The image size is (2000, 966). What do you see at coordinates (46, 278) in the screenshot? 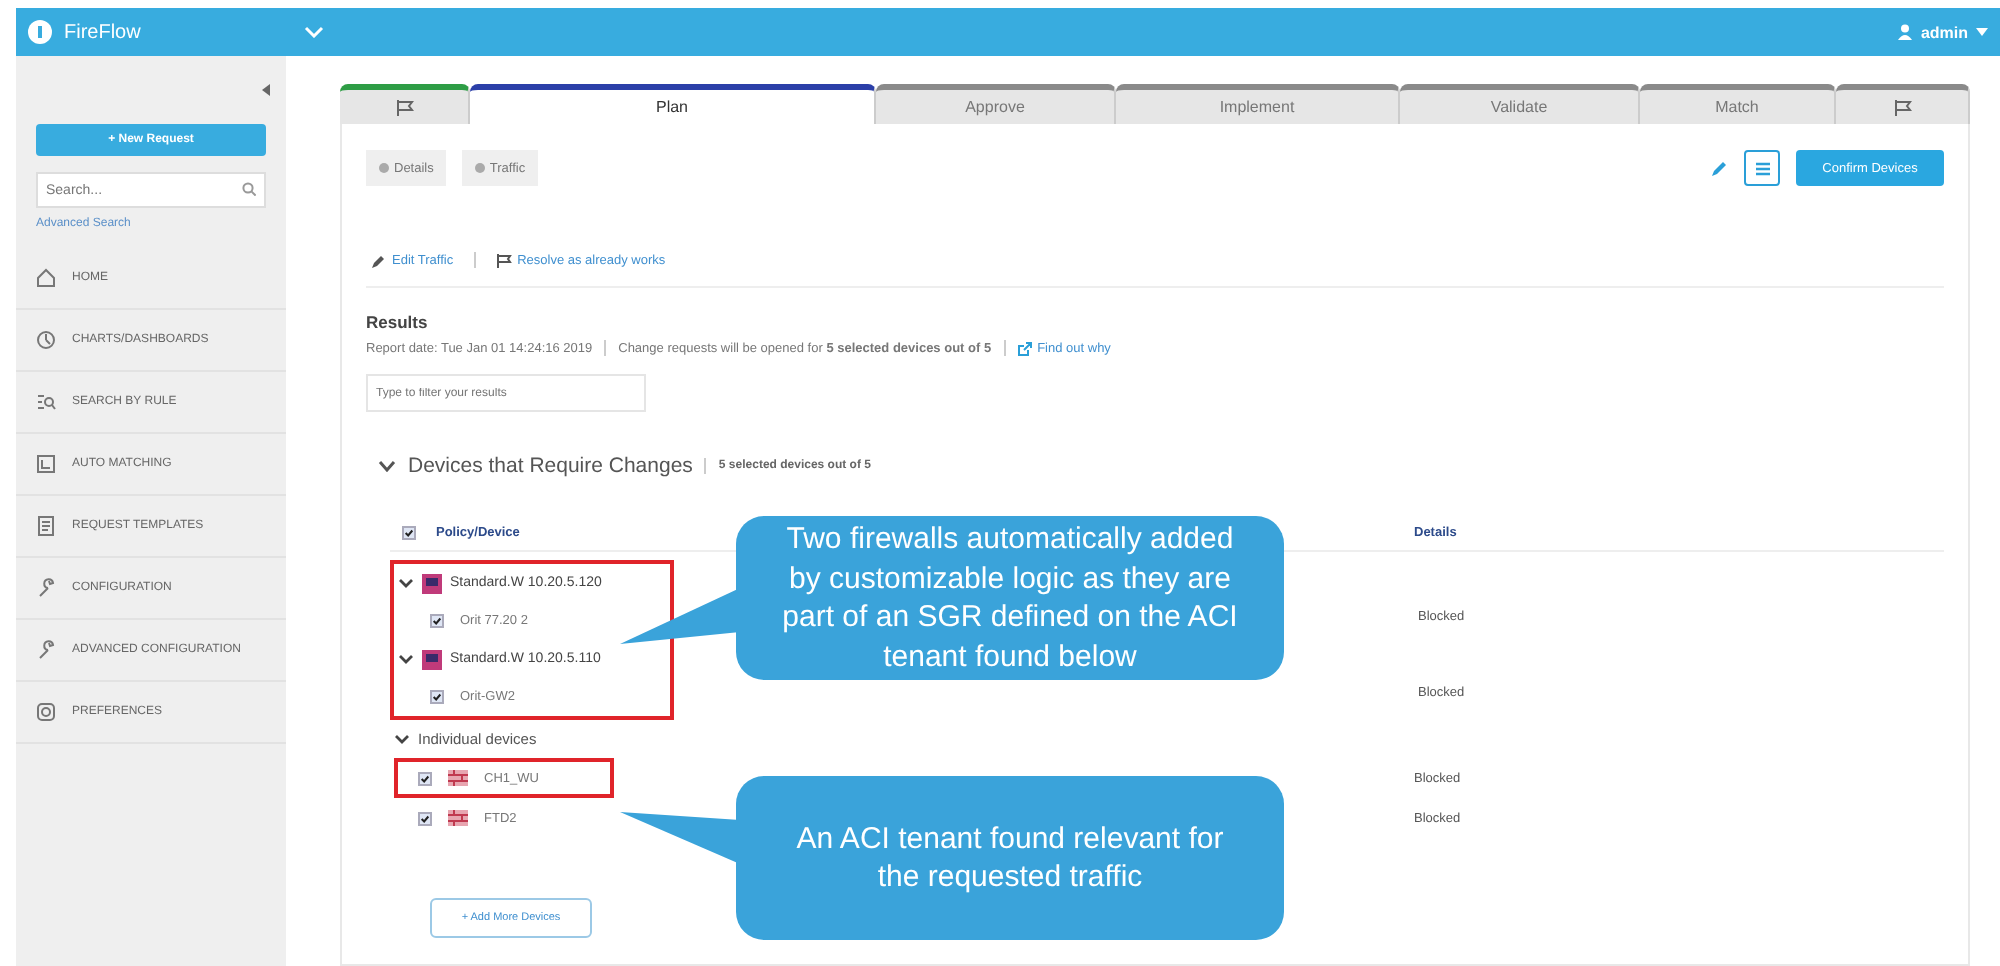
I see `house-icon` at bounding box center [46, 278].